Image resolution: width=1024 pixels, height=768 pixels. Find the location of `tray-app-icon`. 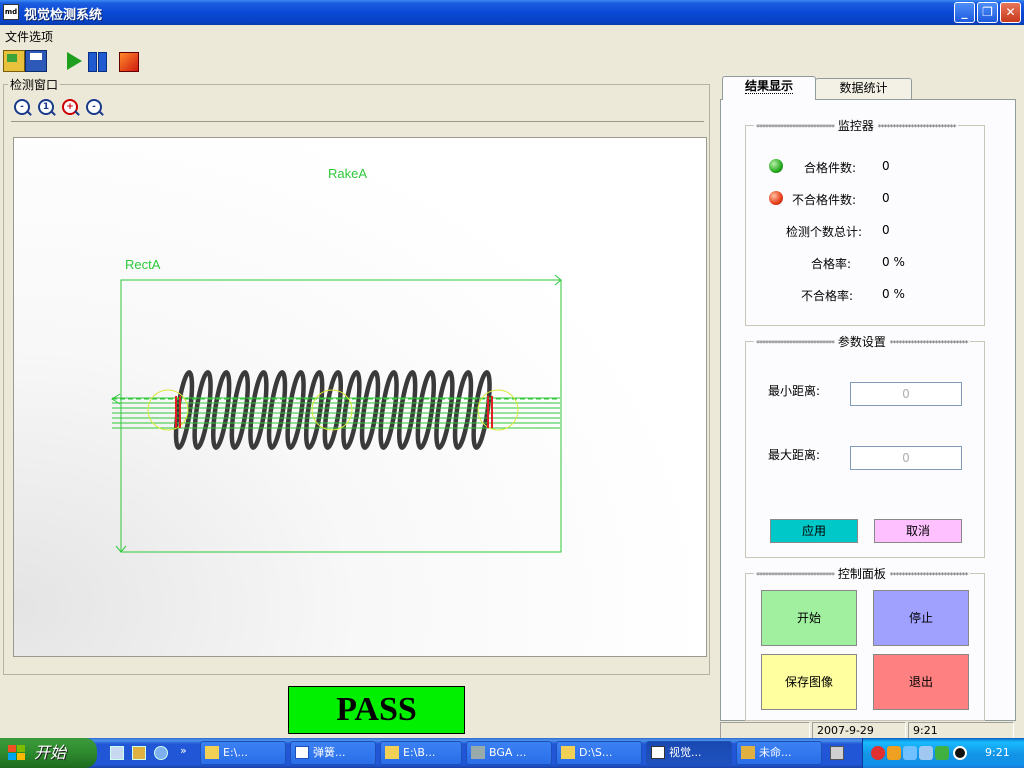

tray-app-icon is located at coordinates (894, 753).